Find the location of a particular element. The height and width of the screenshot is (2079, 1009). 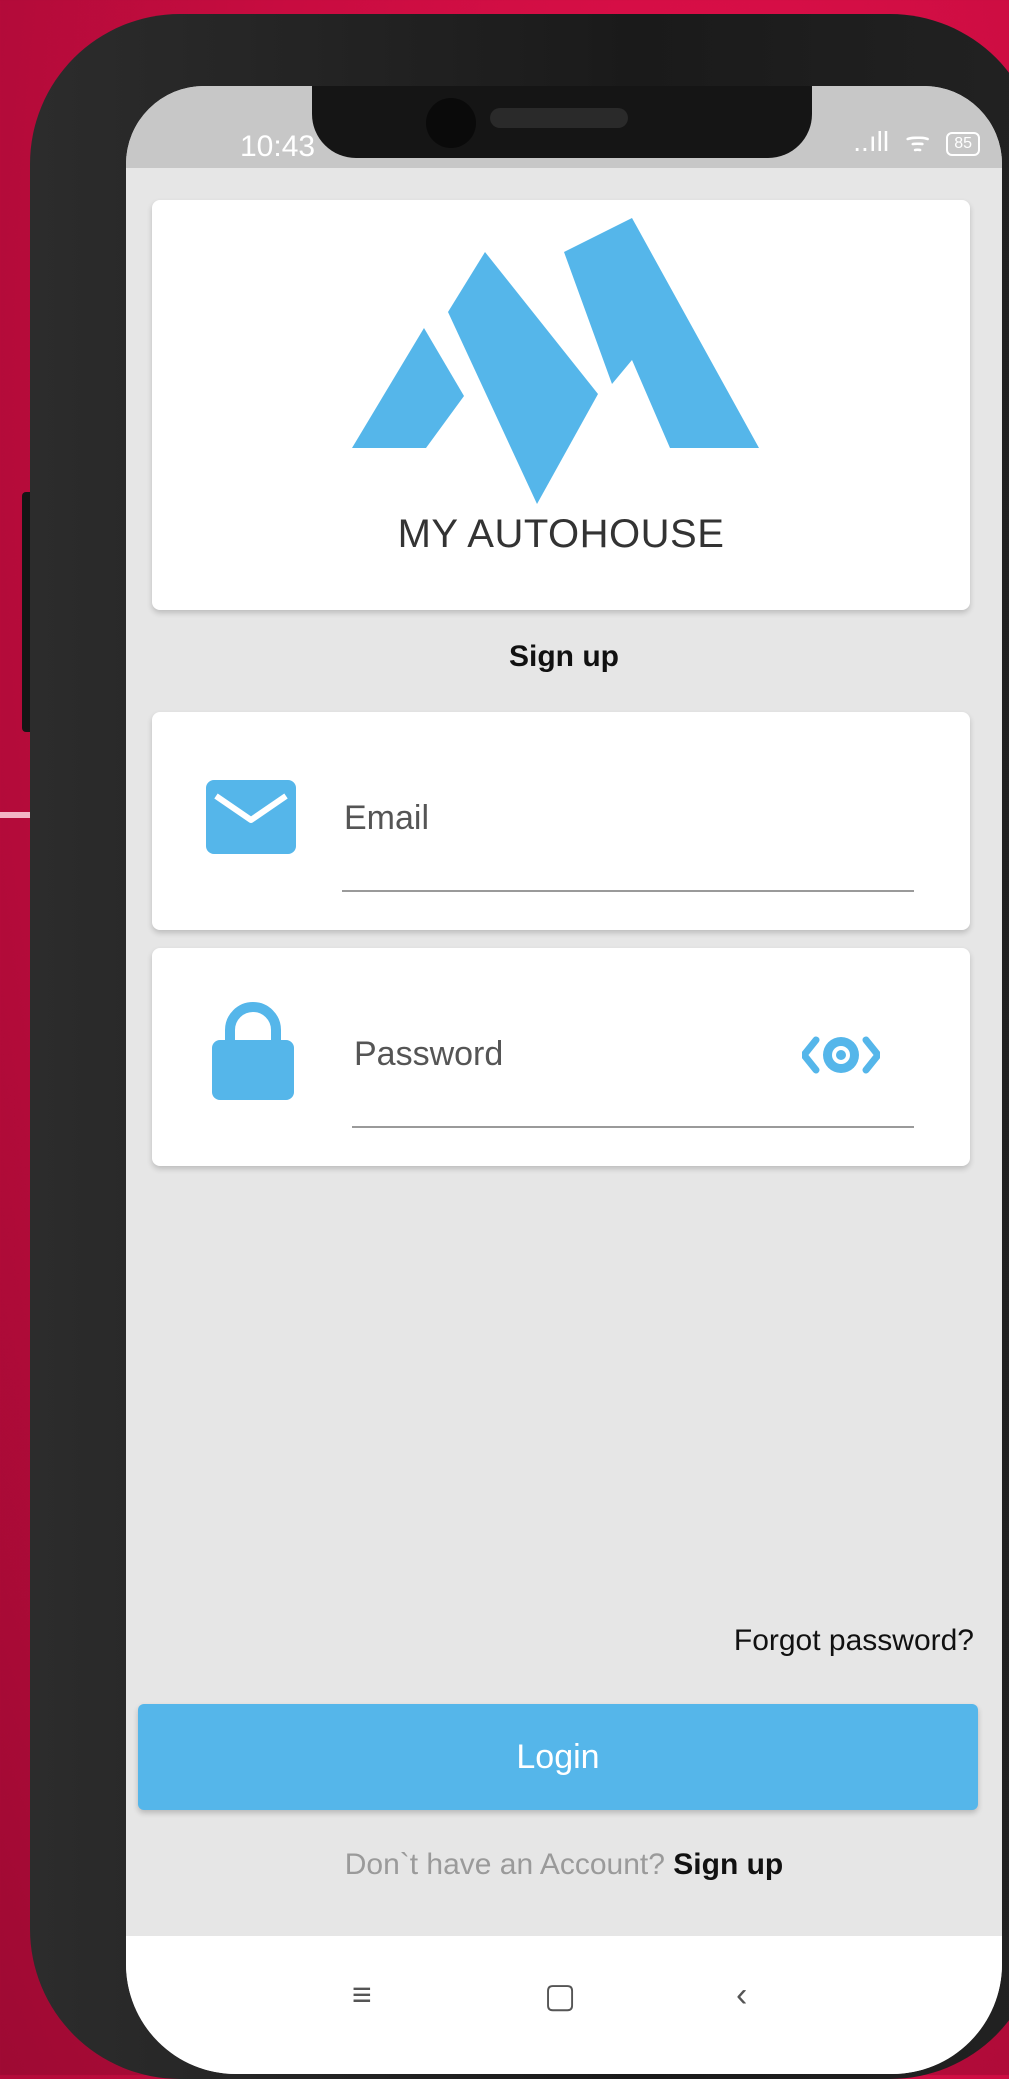

email-underline is located at coordinates (628, 891).